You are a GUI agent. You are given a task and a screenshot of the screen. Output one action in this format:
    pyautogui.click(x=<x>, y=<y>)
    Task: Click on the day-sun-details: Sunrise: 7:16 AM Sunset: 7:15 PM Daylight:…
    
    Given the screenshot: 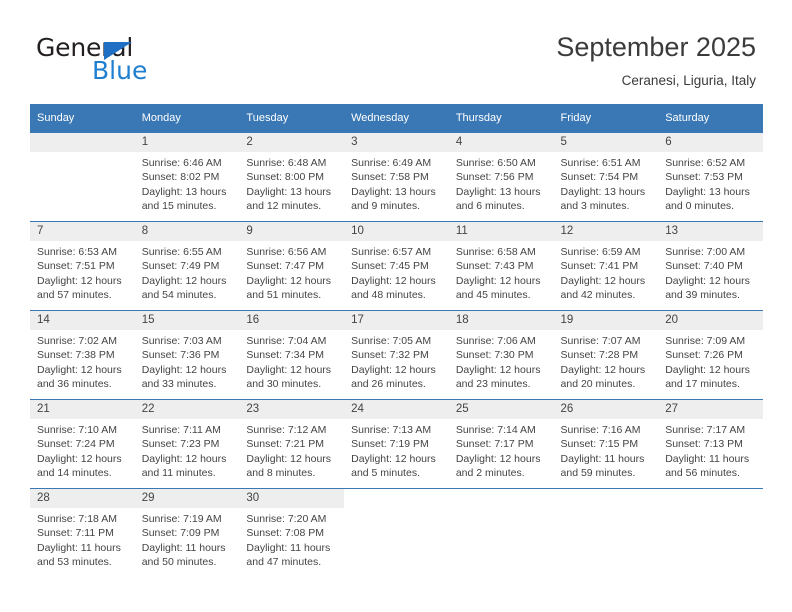 What is the action you would take?
    pyautogui.click(x=606, y=450)
    